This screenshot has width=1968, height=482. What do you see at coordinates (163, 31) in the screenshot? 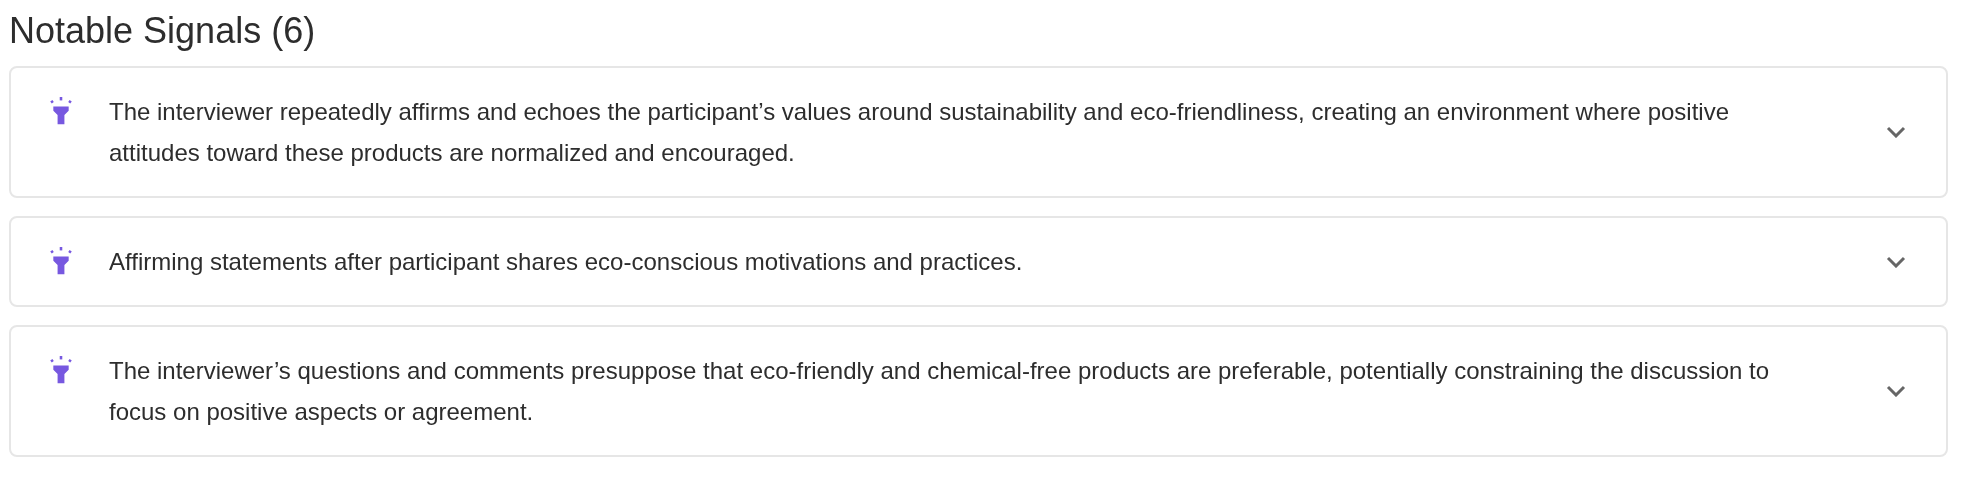
I see `section-heading: Notable Signals (6)` at bounding box center [163, 31].